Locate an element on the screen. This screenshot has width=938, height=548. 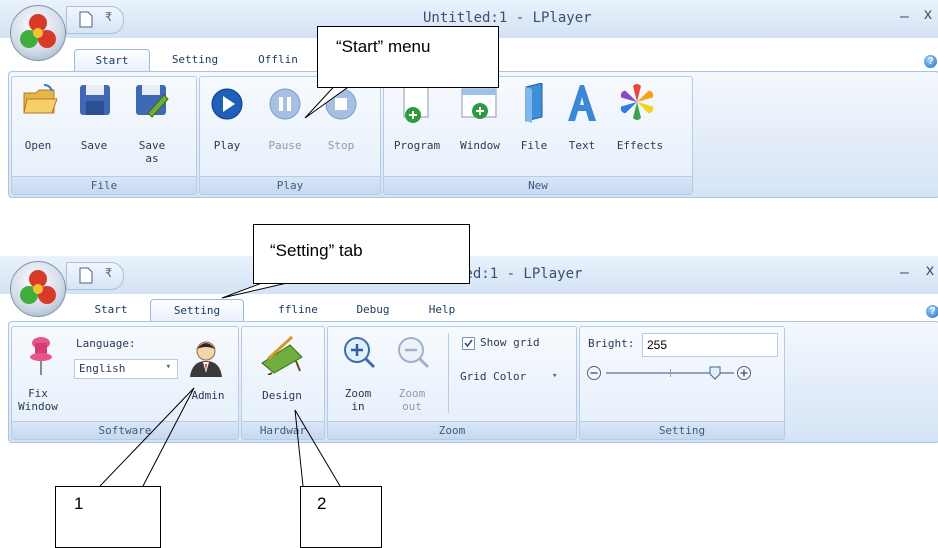
show-grid-label: Show grid is located at coordinates (510, 342).